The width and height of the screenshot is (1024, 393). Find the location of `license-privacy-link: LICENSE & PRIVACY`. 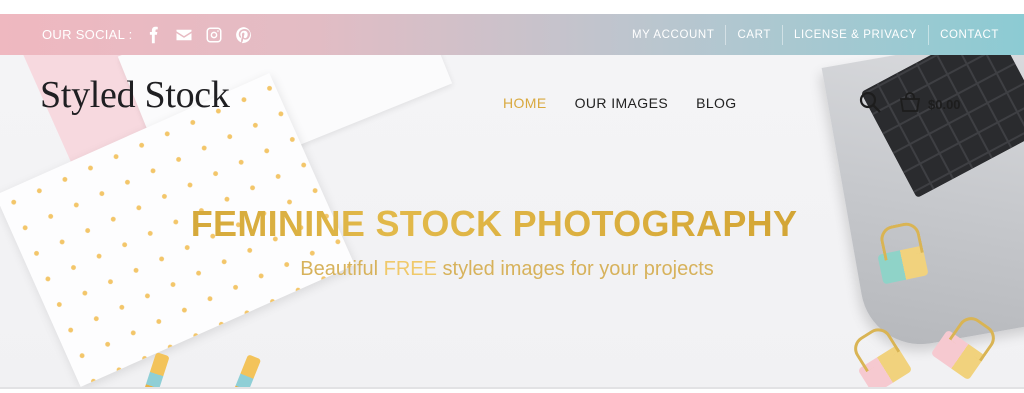

license-privacy-link: LICENSE & PRIVACY is located at coordinates (856, 34).